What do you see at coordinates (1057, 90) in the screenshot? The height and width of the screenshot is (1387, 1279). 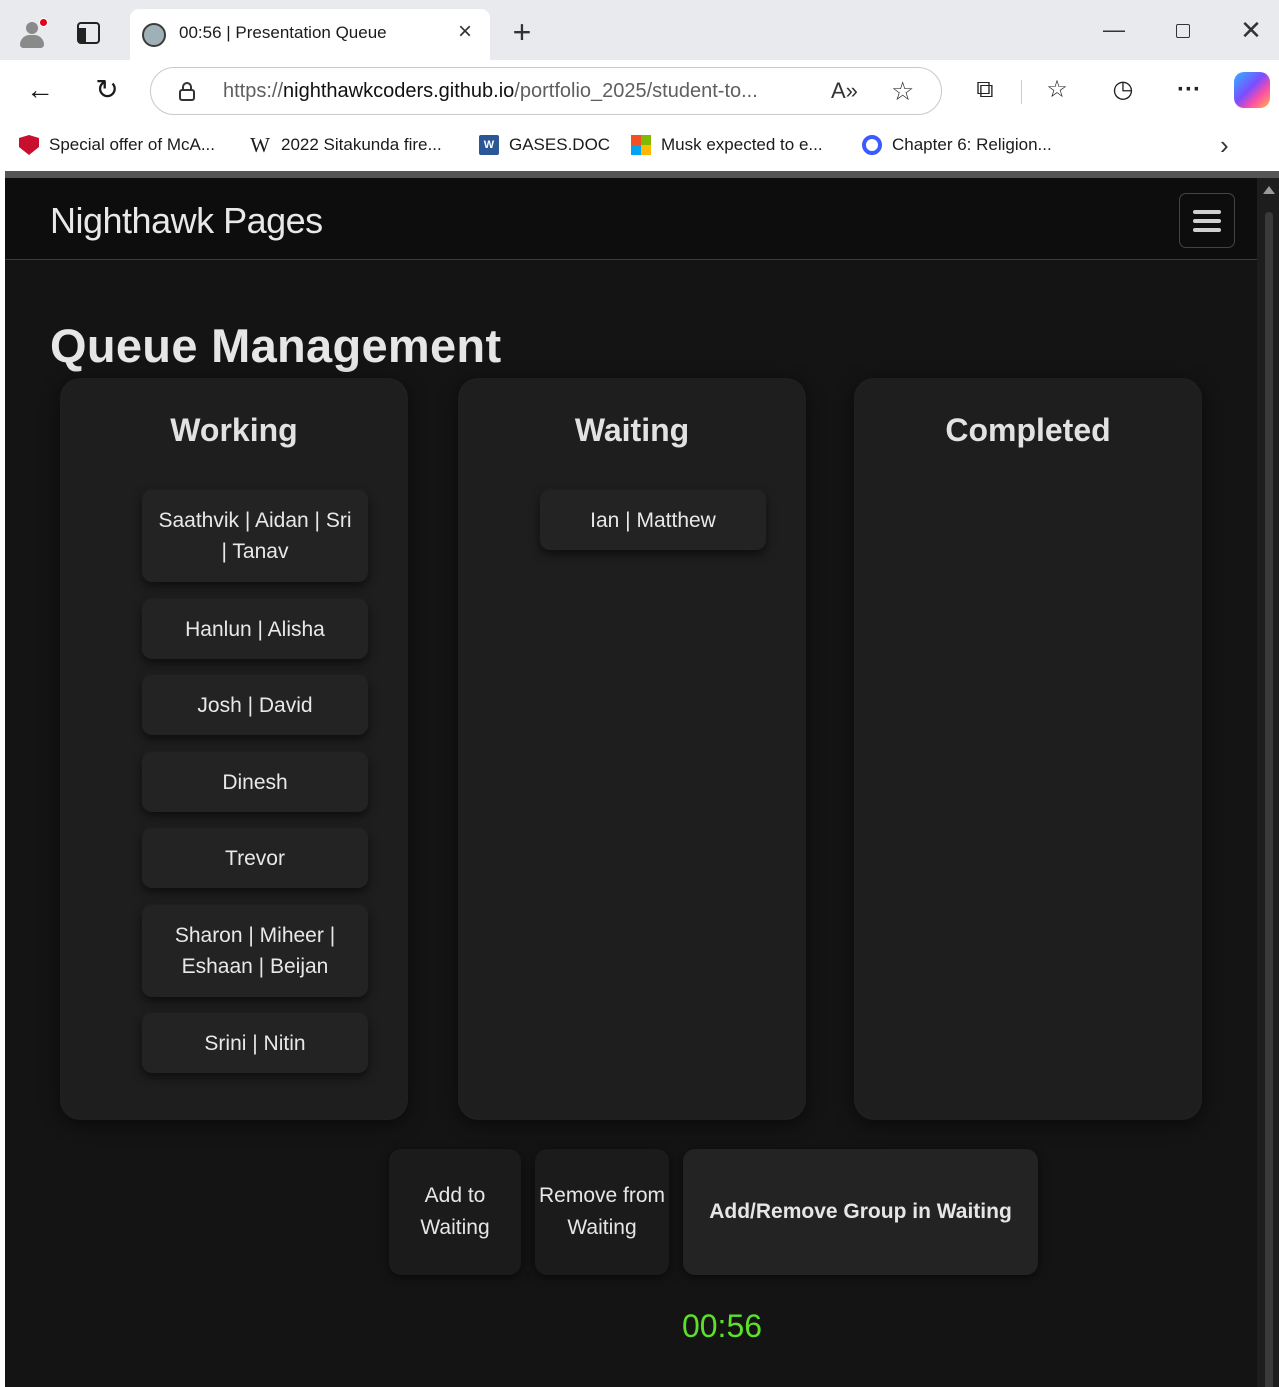 I see `favorites-list-icon: ☆` at bounding box center [1057, 90].